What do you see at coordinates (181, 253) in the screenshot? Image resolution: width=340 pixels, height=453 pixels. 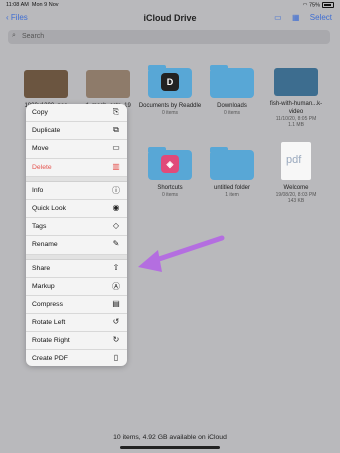 I see `annotation-arrow-icon` at bounding box center [181, 253].